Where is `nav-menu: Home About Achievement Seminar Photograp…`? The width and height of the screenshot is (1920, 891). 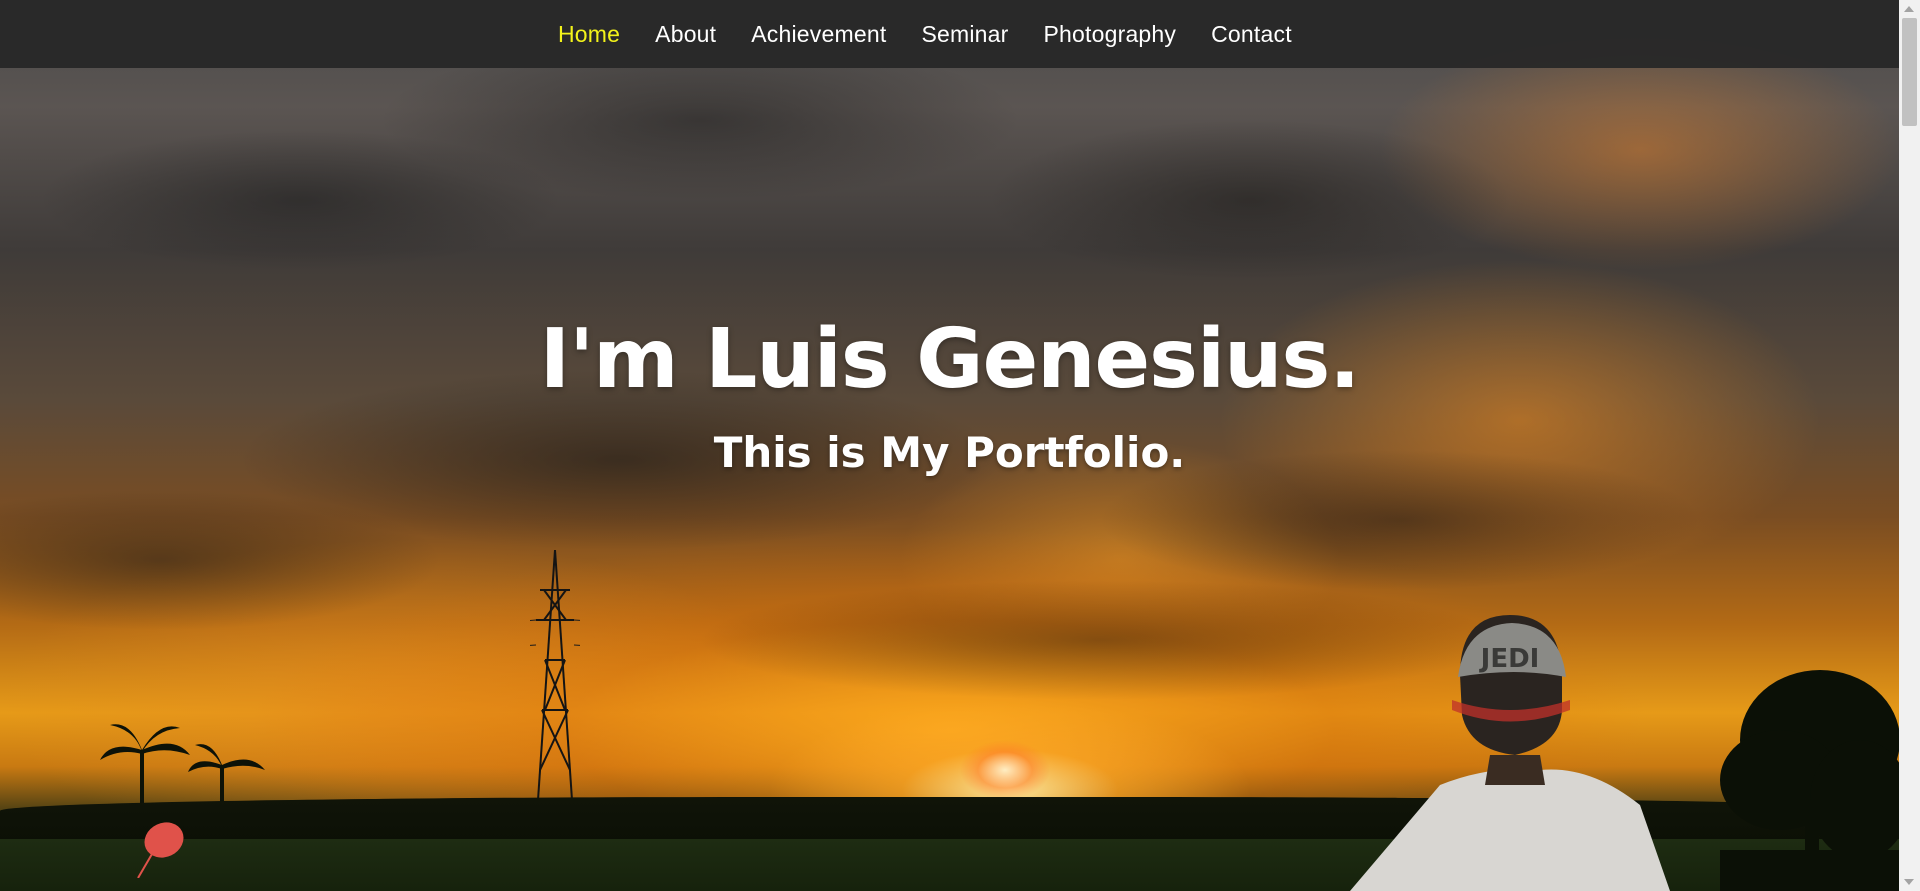 nav-menu: Home About Achievement Seminar Photograp… is located at coordinates (942, 34).